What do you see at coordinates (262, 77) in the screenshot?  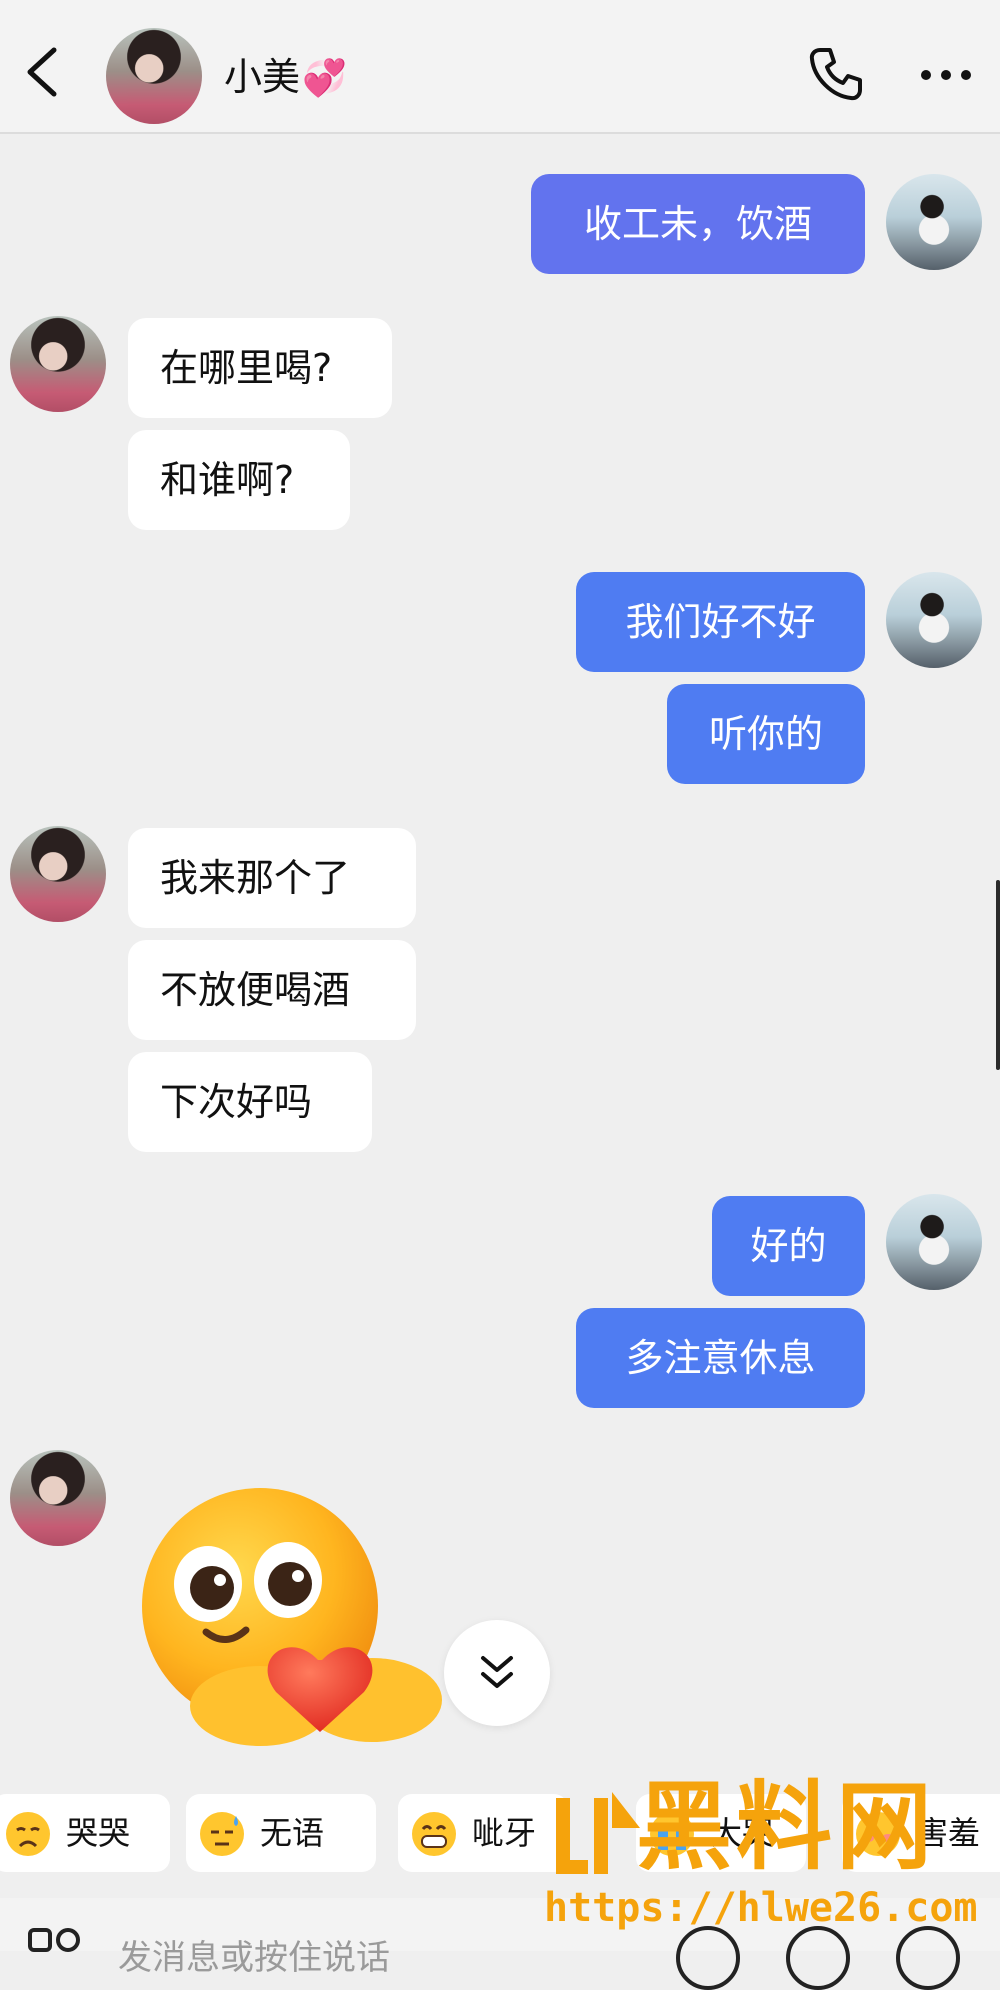 I see `contact-name-text: 小美` at bounding box center [262, 77].